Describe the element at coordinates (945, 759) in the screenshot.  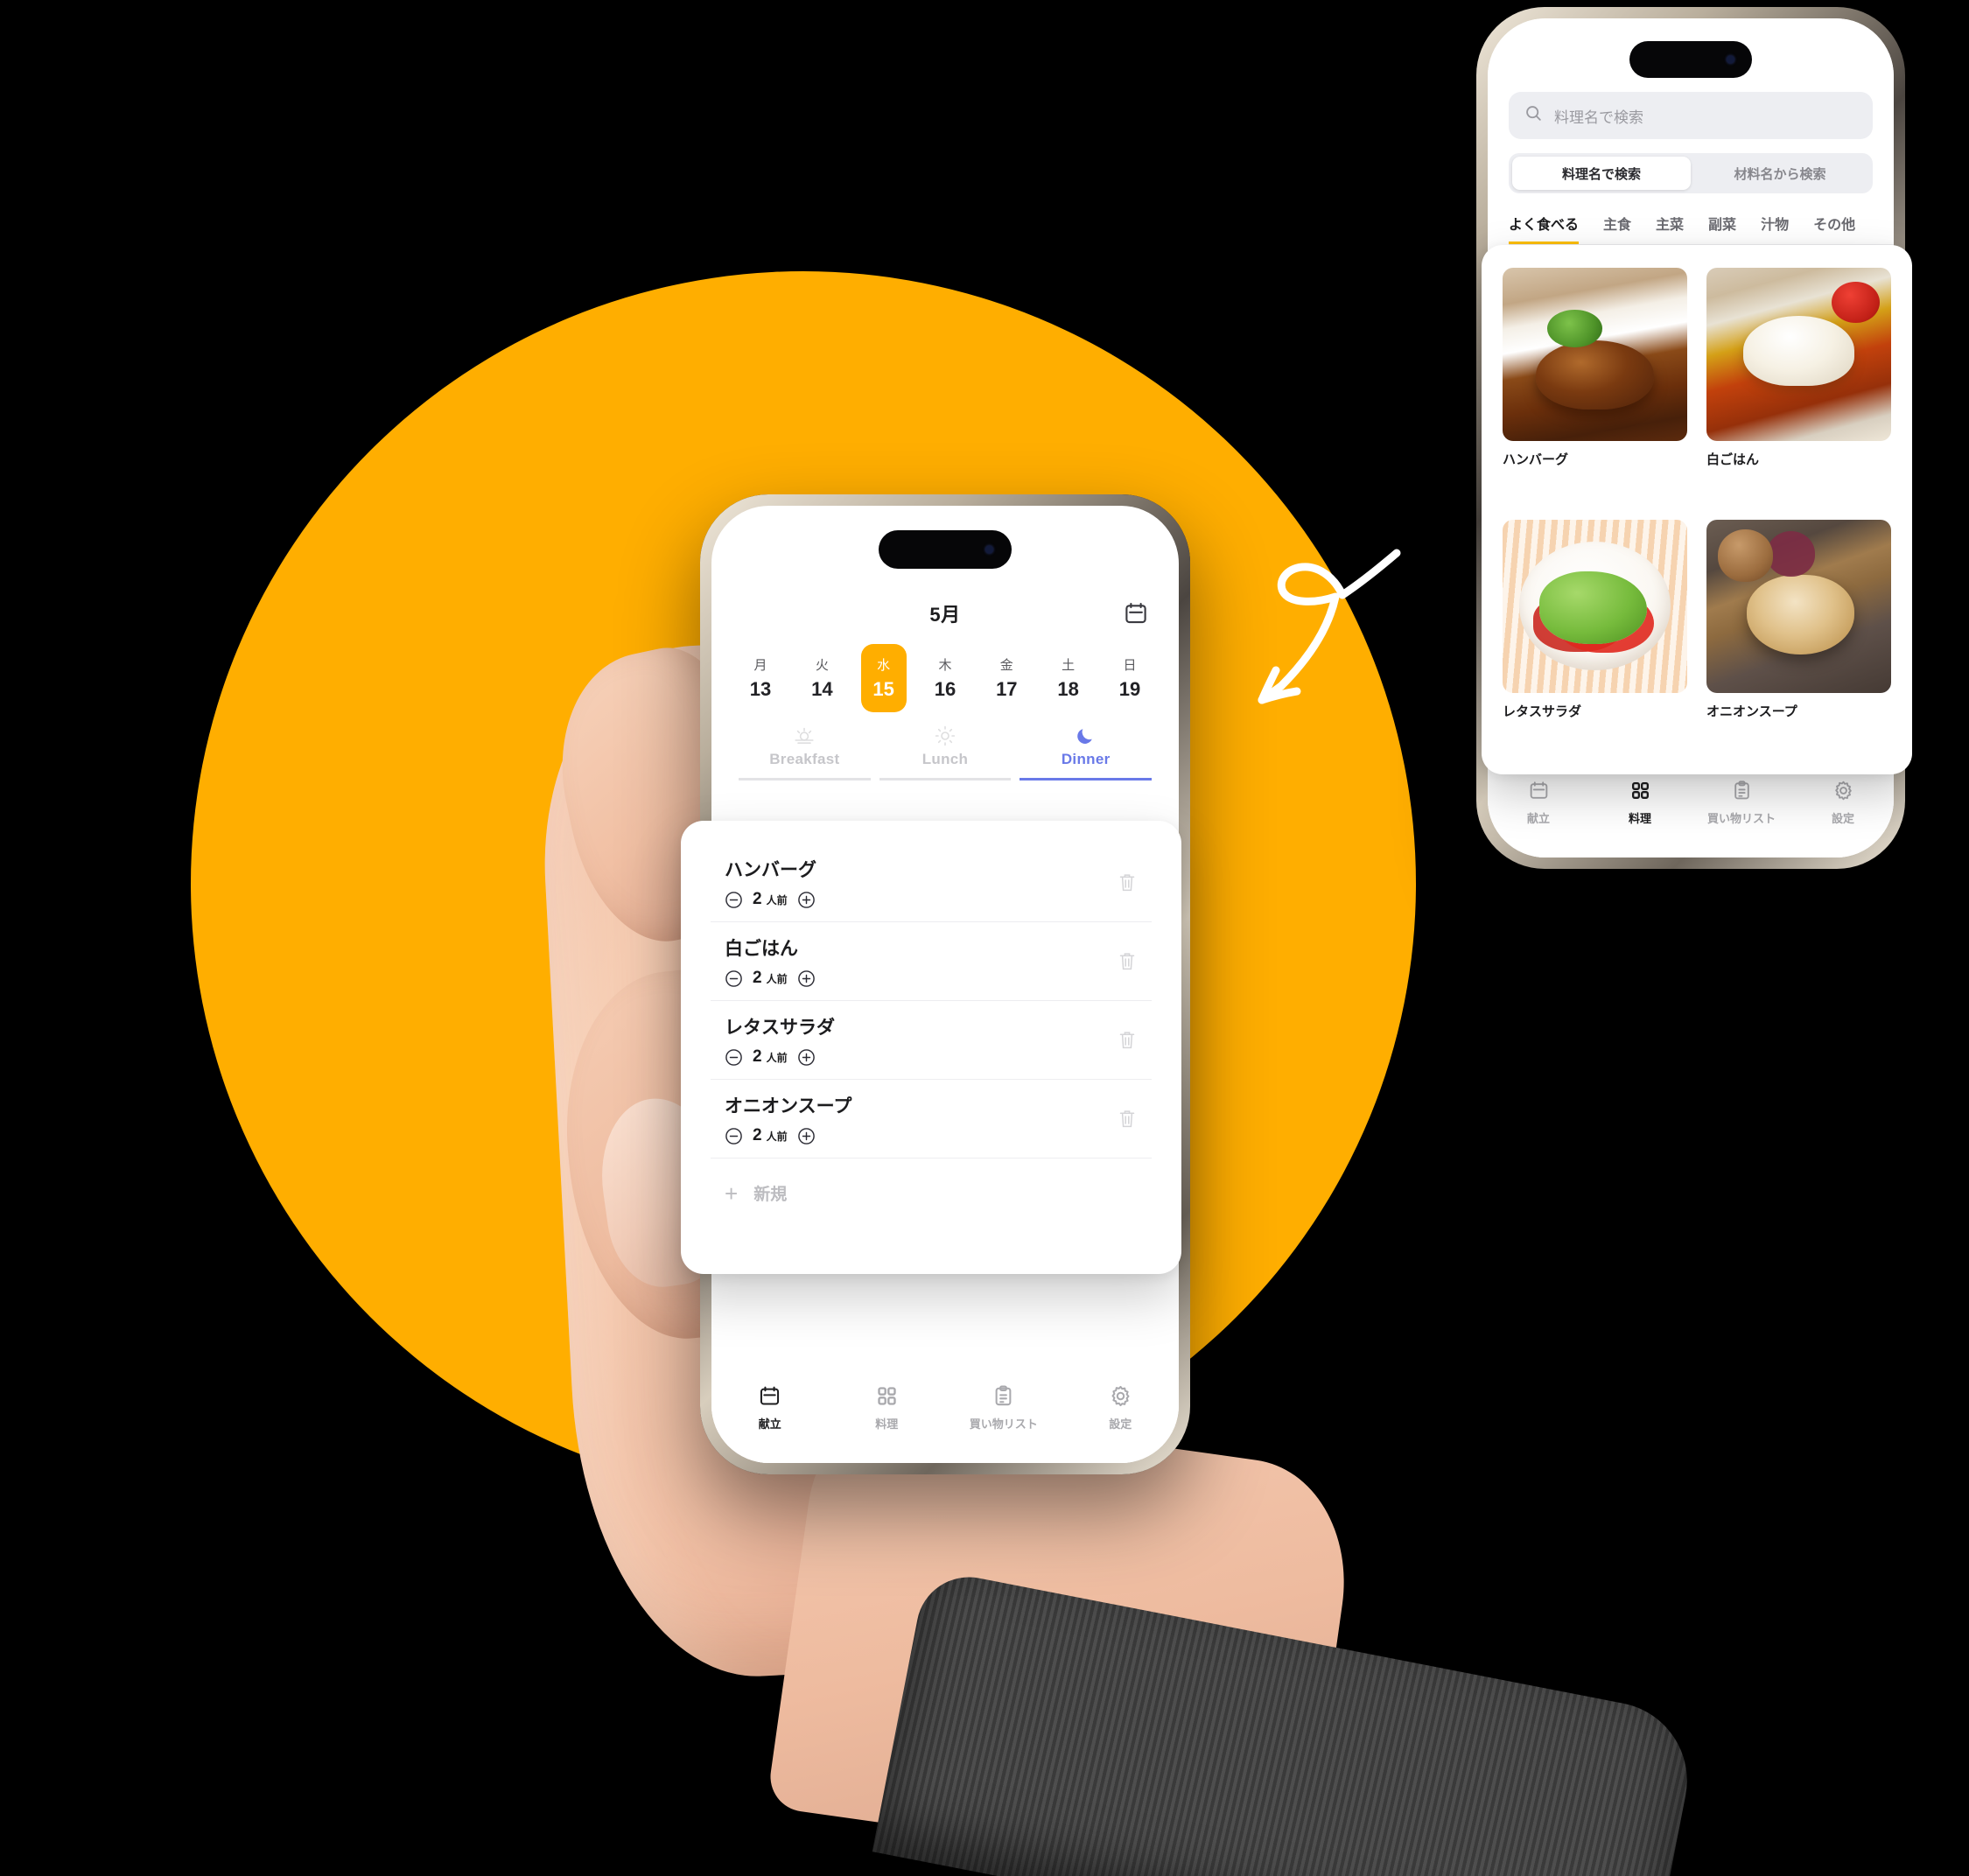
I see `tab-label: Lunch` at that location.